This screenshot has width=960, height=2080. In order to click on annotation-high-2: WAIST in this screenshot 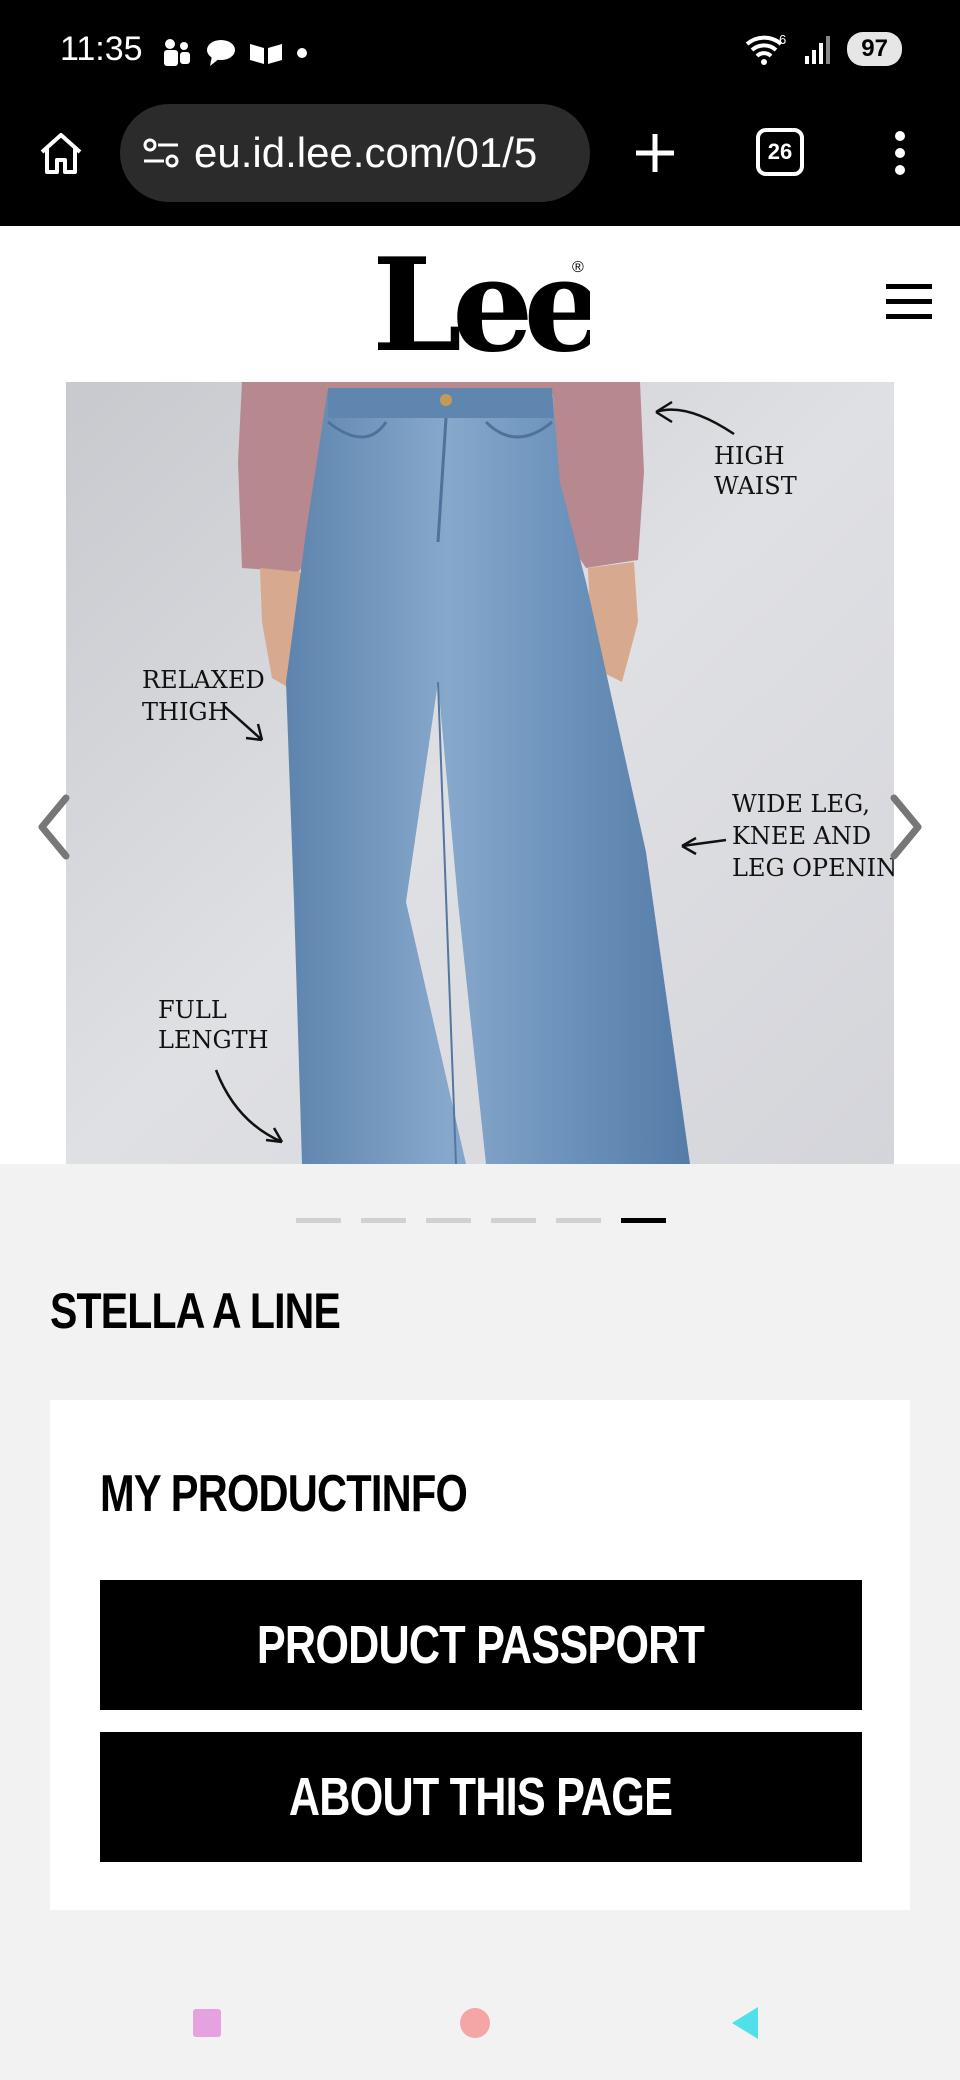, I will do `click(755, 486)`.